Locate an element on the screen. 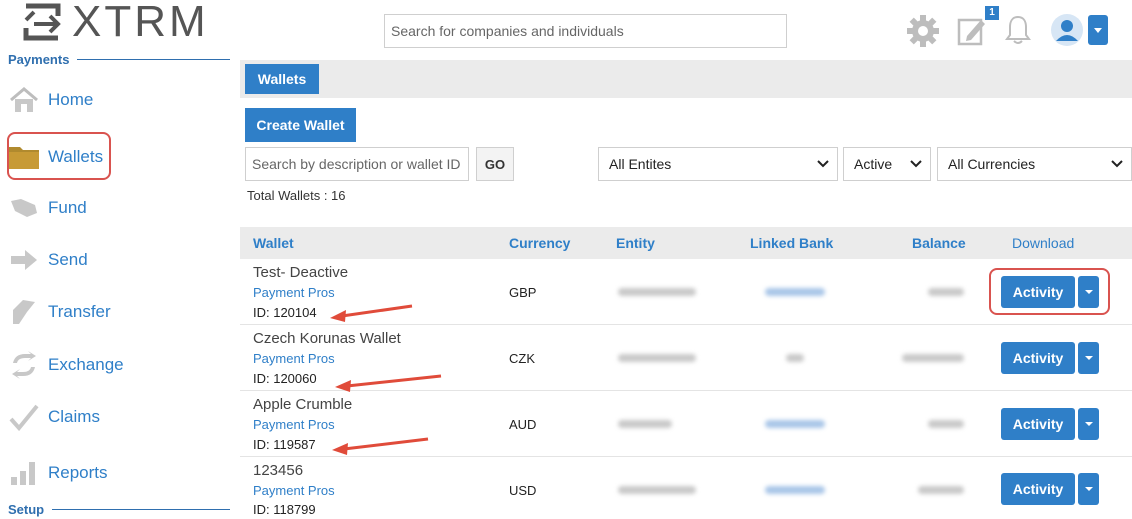  currency-select: All Currencies is located at coordinates (1034, 164).